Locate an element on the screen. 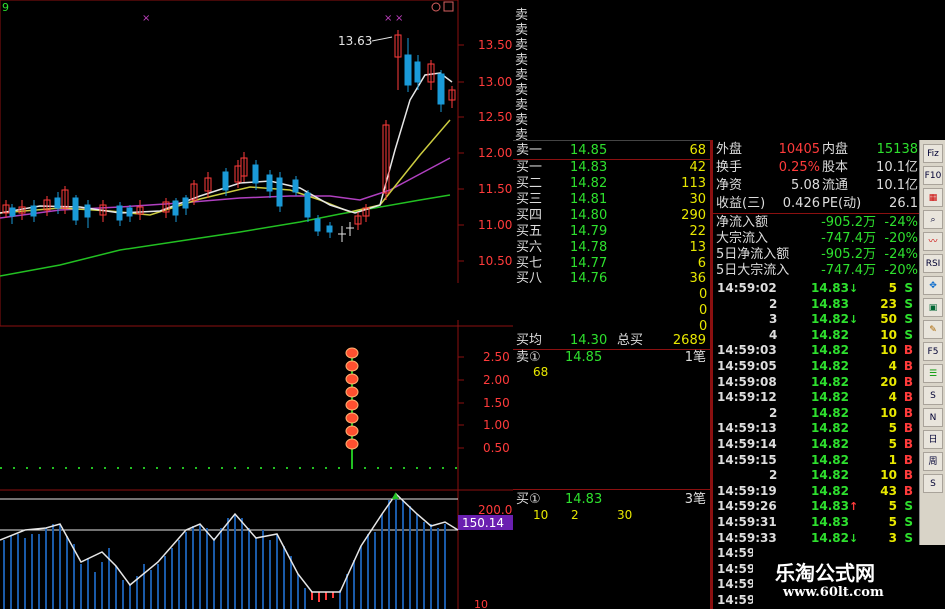 The height and width of the screenshot is (609, 945). level-volume: 6 is located at coordinates (701, 263).